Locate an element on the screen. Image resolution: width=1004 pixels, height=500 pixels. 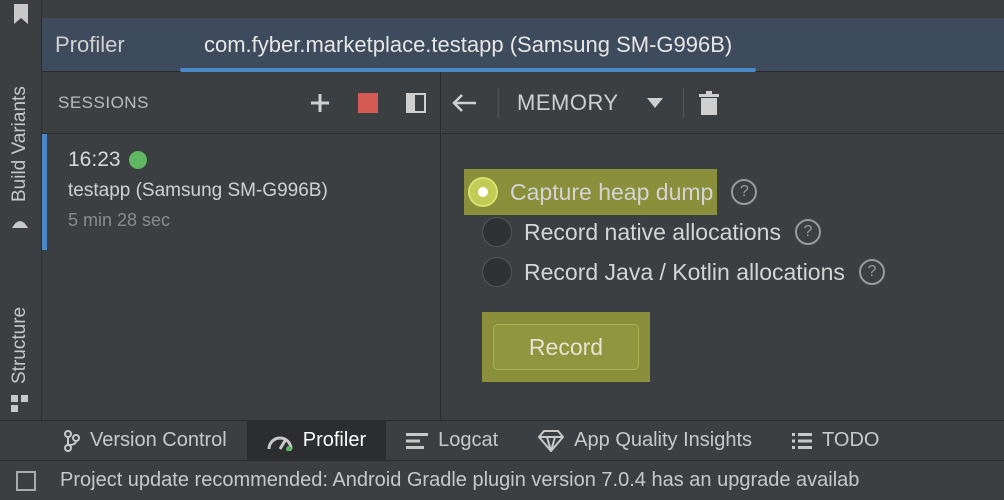
collapse-panel-button is located at coordinates (416, 103).